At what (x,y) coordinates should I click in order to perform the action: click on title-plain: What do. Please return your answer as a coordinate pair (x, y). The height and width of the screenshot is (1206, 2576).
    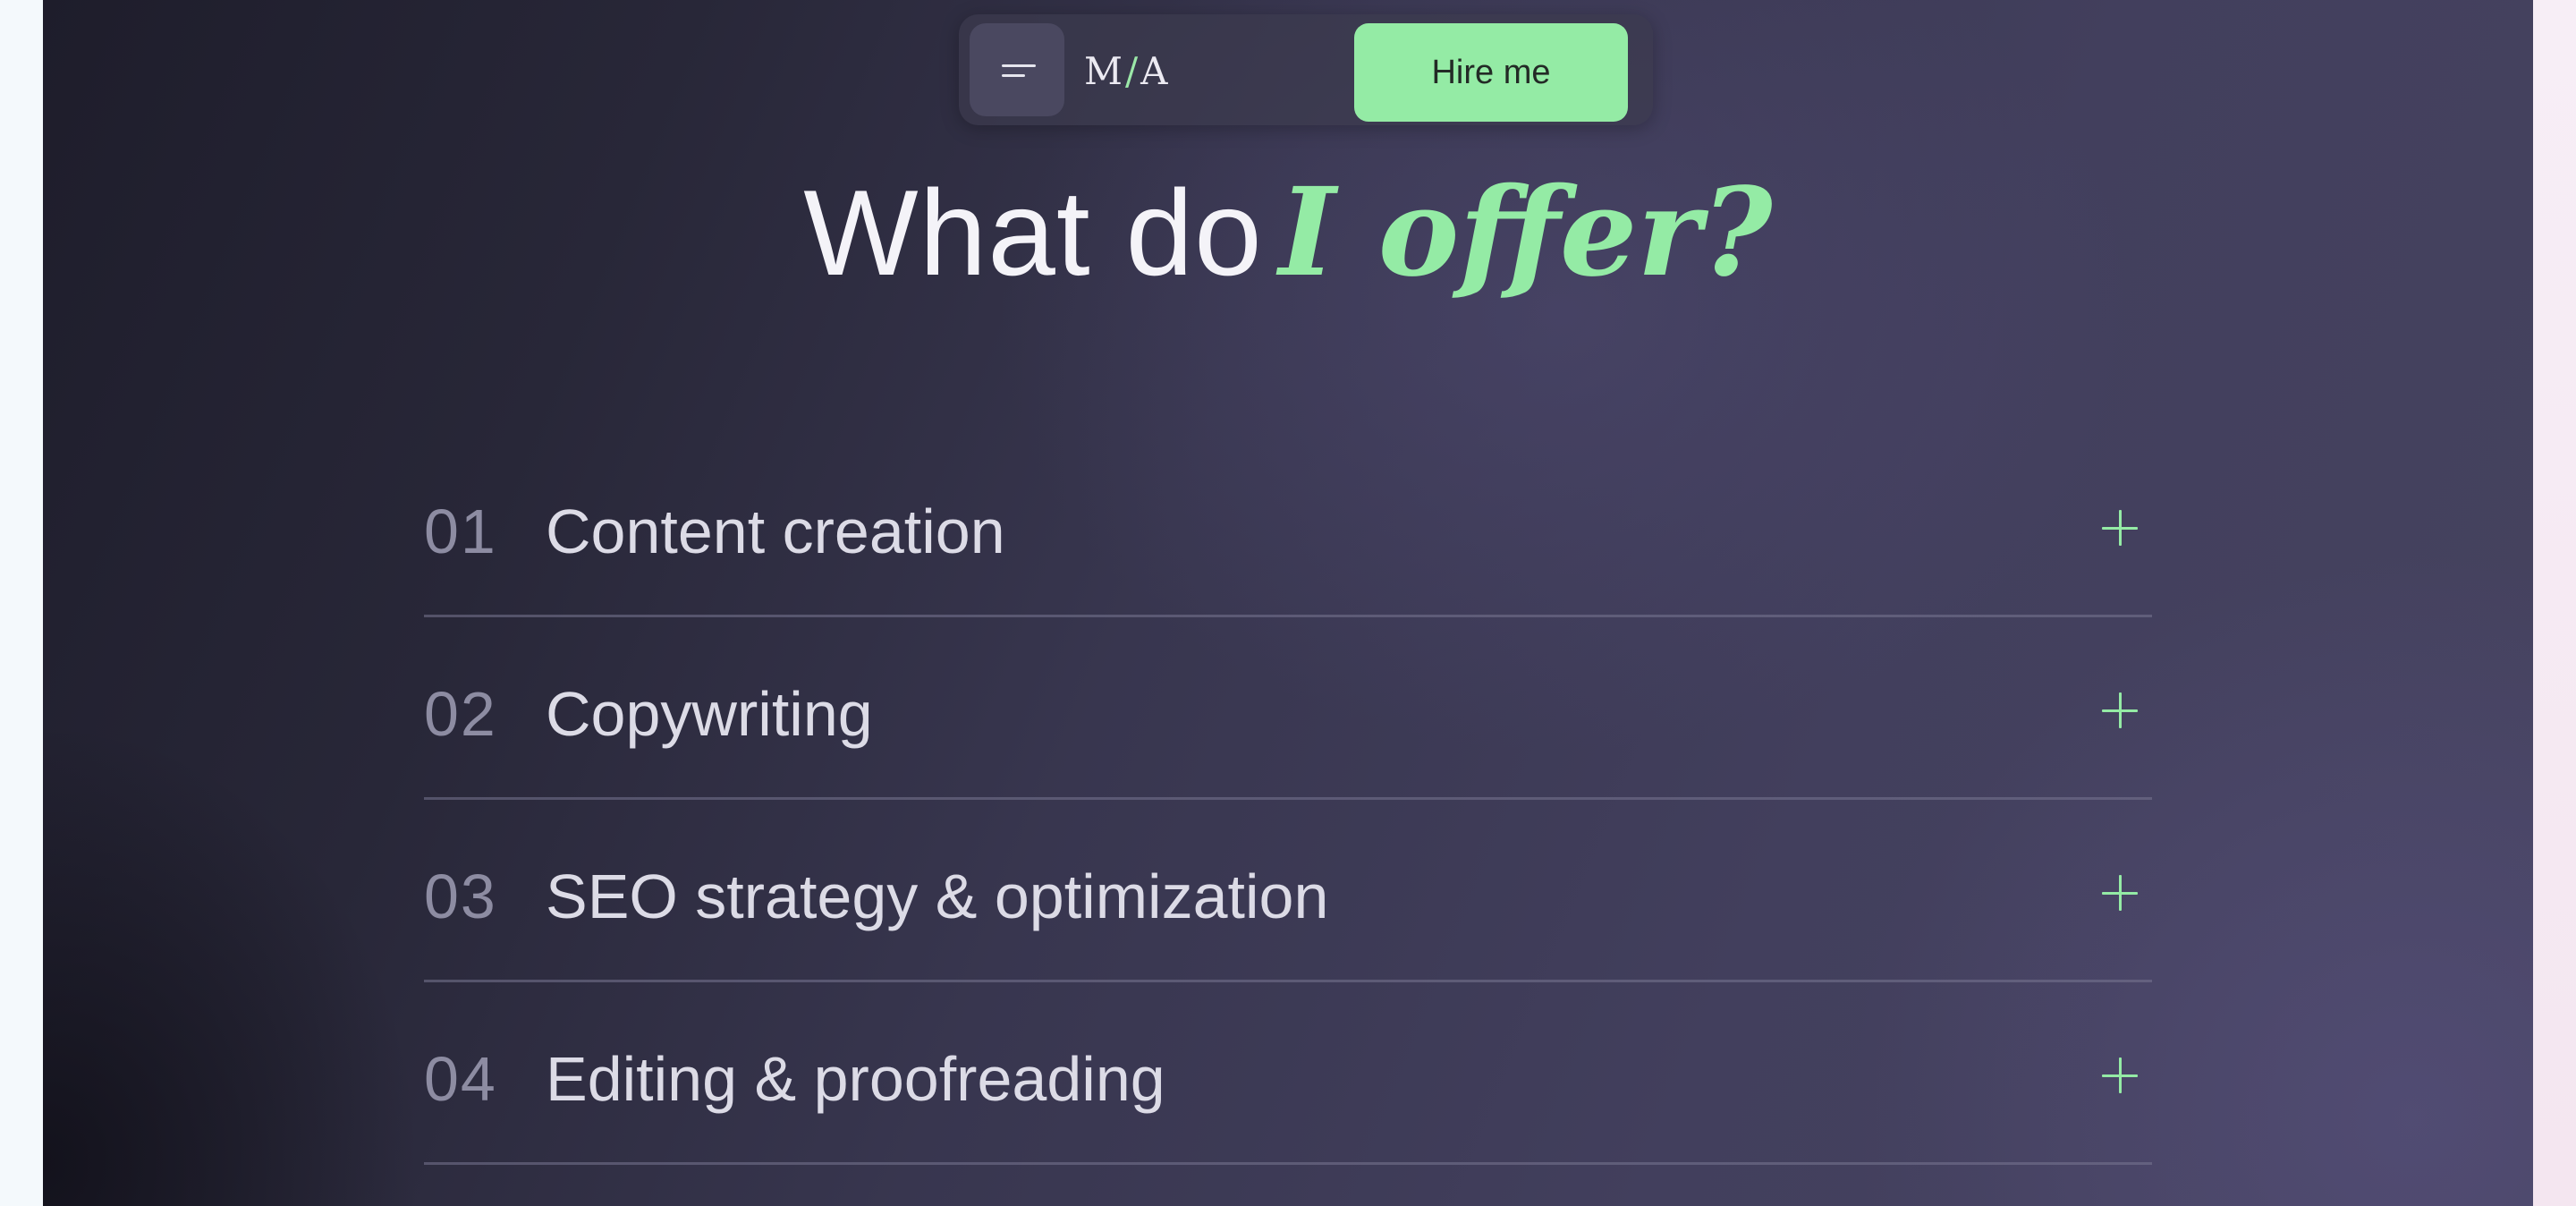
    Looking at the image, I should click on (1033, 233).